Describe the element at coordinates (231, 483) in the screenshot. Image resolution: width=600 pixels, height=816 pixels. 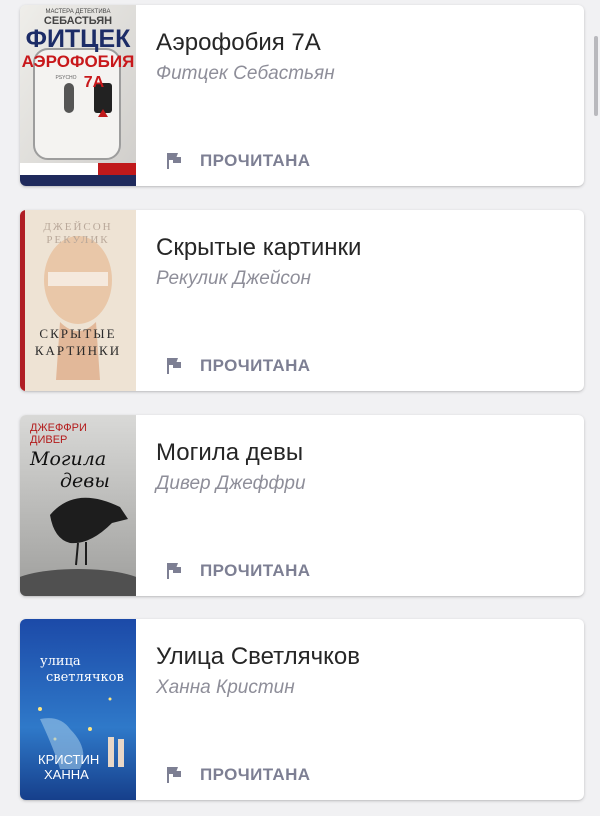
I see `book-author: Дивер Джеффри` at that location.